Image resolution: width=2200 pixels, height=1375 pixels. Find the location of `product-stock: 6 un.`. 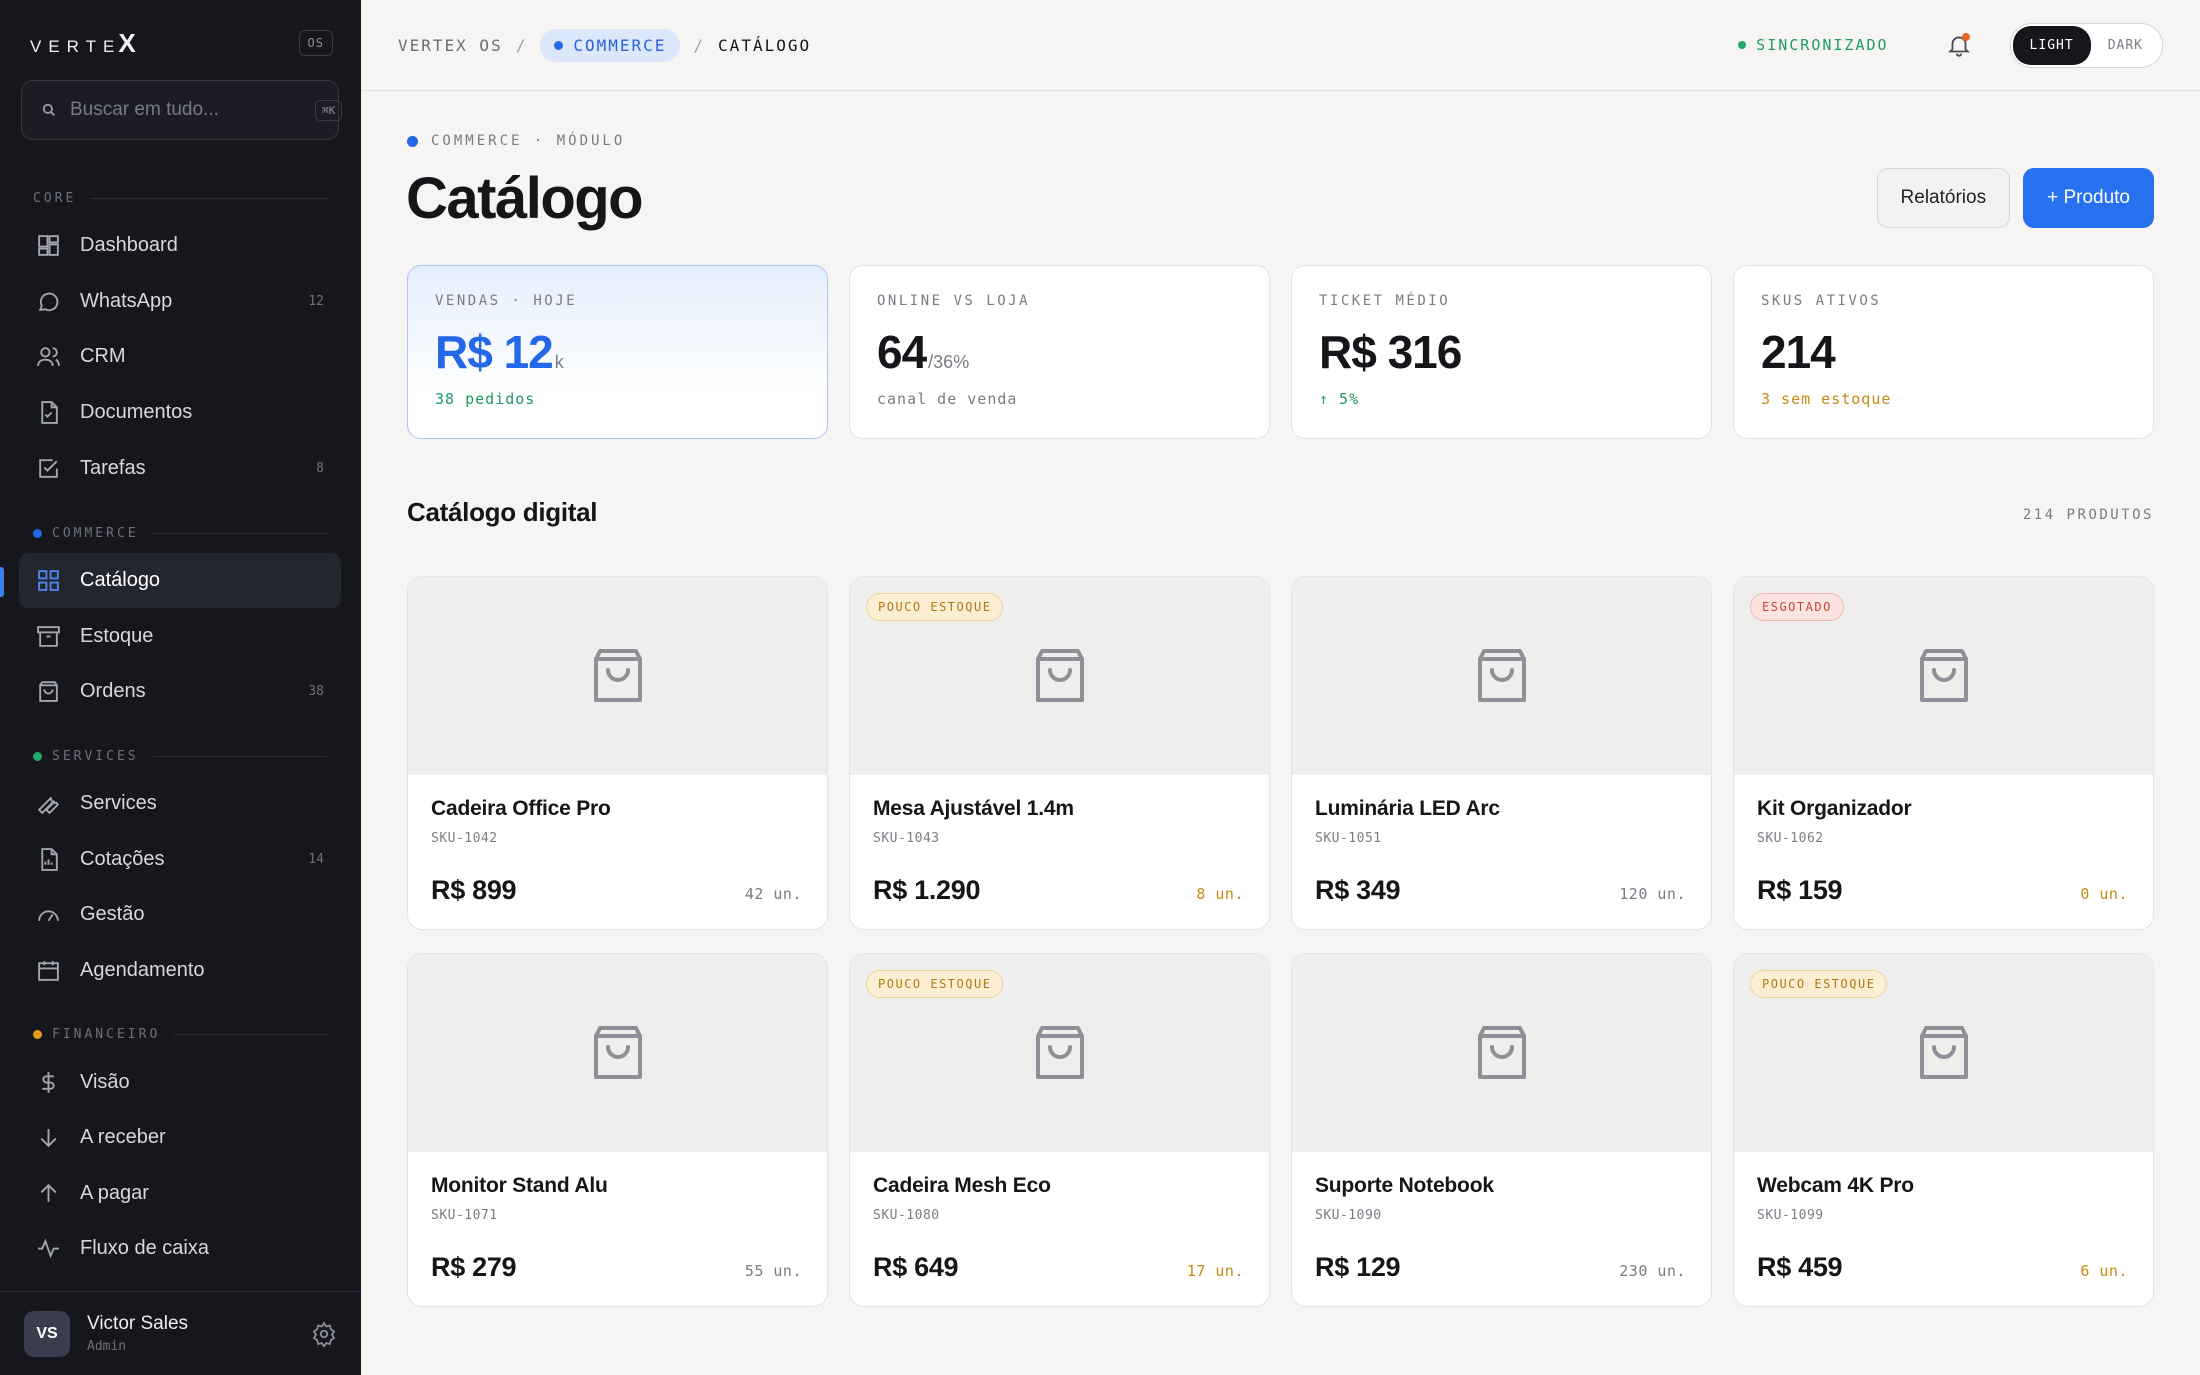

product-stock: 6 un. is located at coordinates (2104, 1271).